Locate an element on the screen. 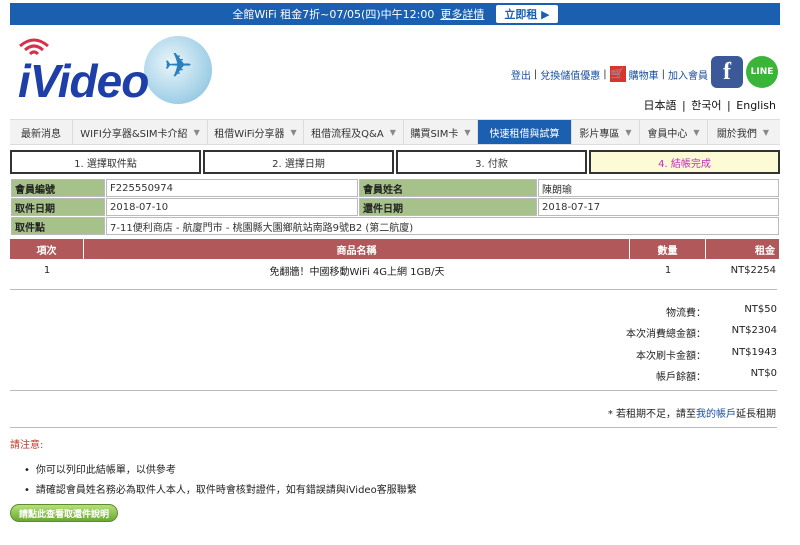  summary-label: 本次消費總金額： is located at coordinates (666, 334).